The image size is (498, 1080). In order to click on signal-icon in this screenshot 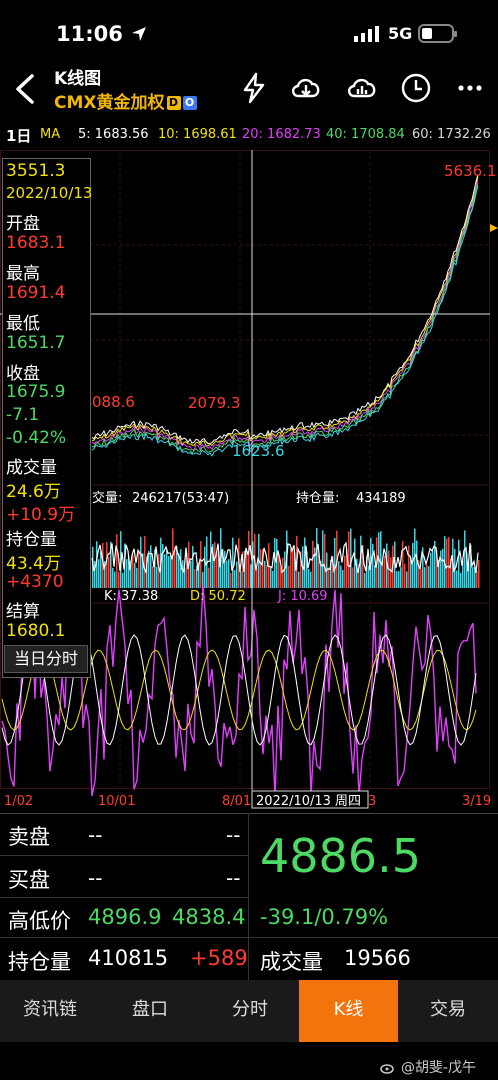, I will do `click(366, 34)`.